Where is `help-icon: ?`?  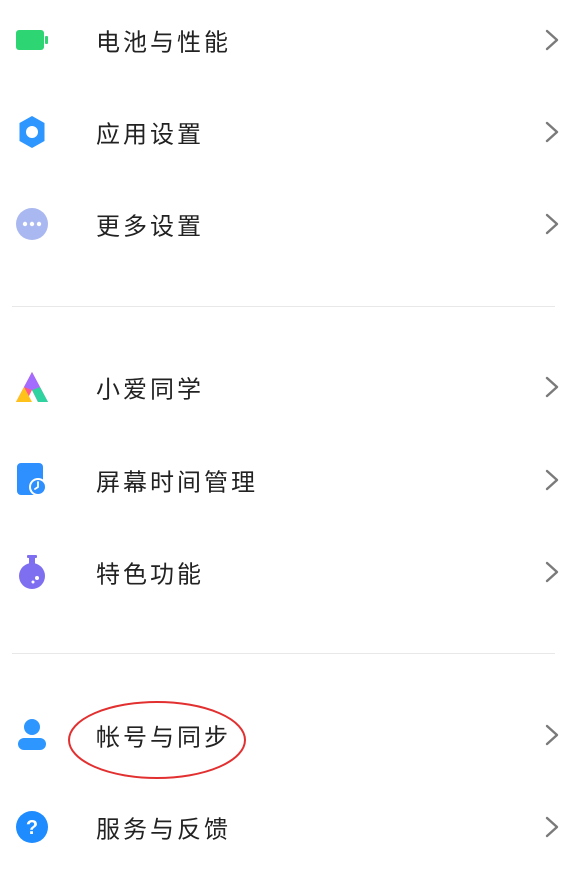 help-icon: ? is located at coordinates (32, 827).